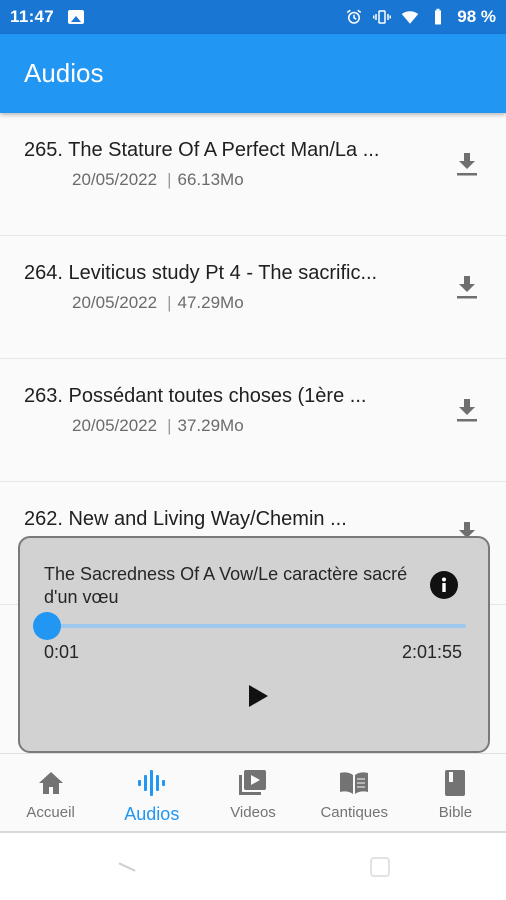  Describe the element at coordinates (76, 17) in the screenshot. I see `image-notification-icon` at that location.